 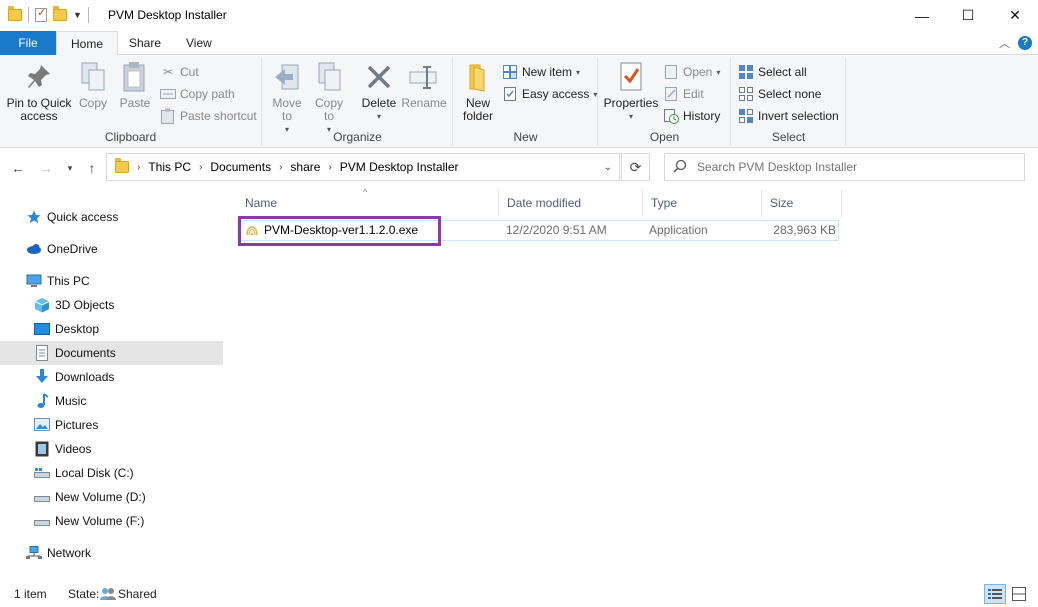 I want to click on select-none-button: Select none, so click(x=779, y=94).